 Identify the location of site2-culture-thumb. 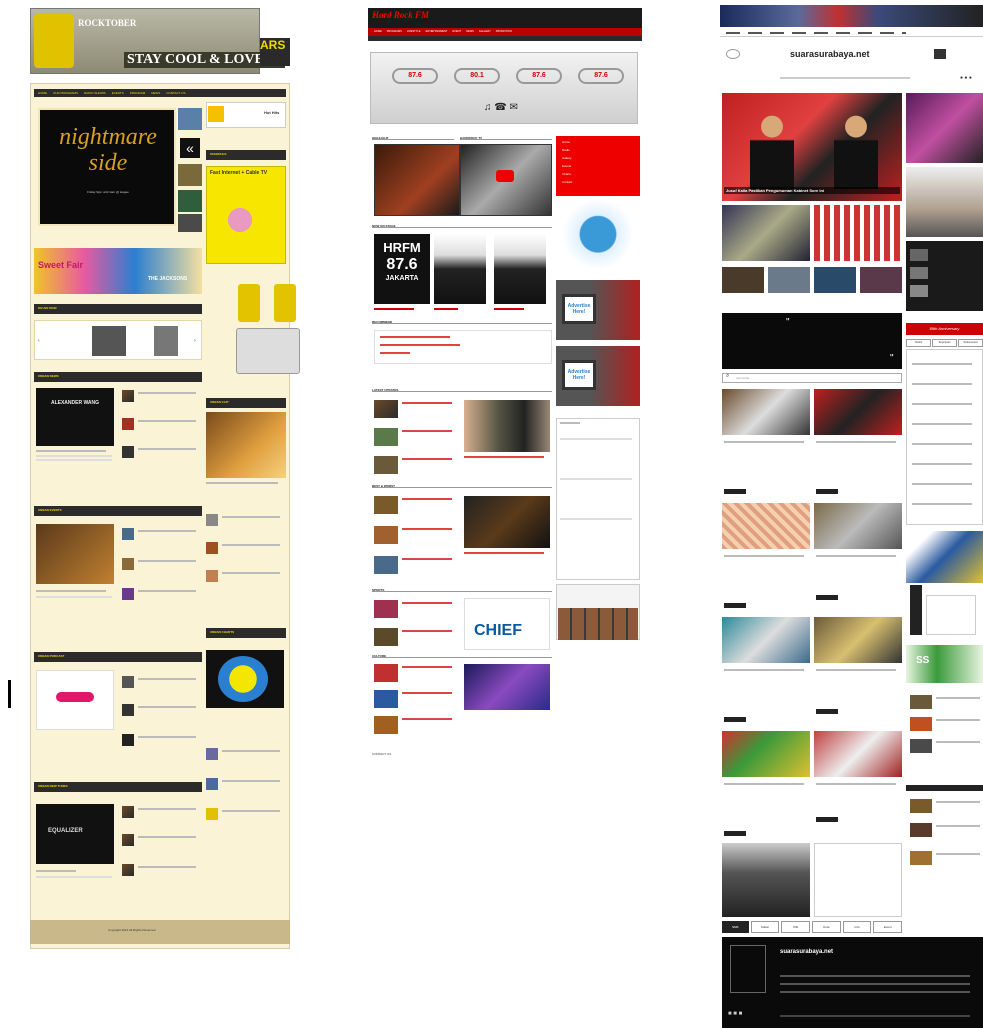
(386, 673).